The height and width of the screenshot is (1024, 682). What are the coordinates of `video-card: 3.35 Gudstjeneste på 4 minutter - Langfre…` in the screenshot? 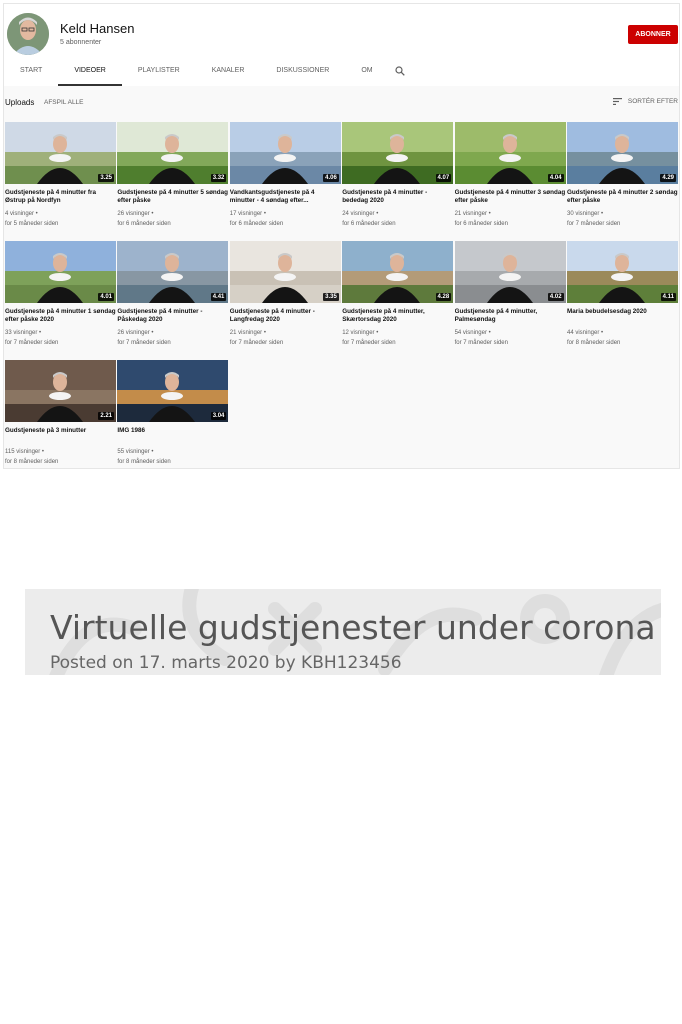 It's located at (285, 294).